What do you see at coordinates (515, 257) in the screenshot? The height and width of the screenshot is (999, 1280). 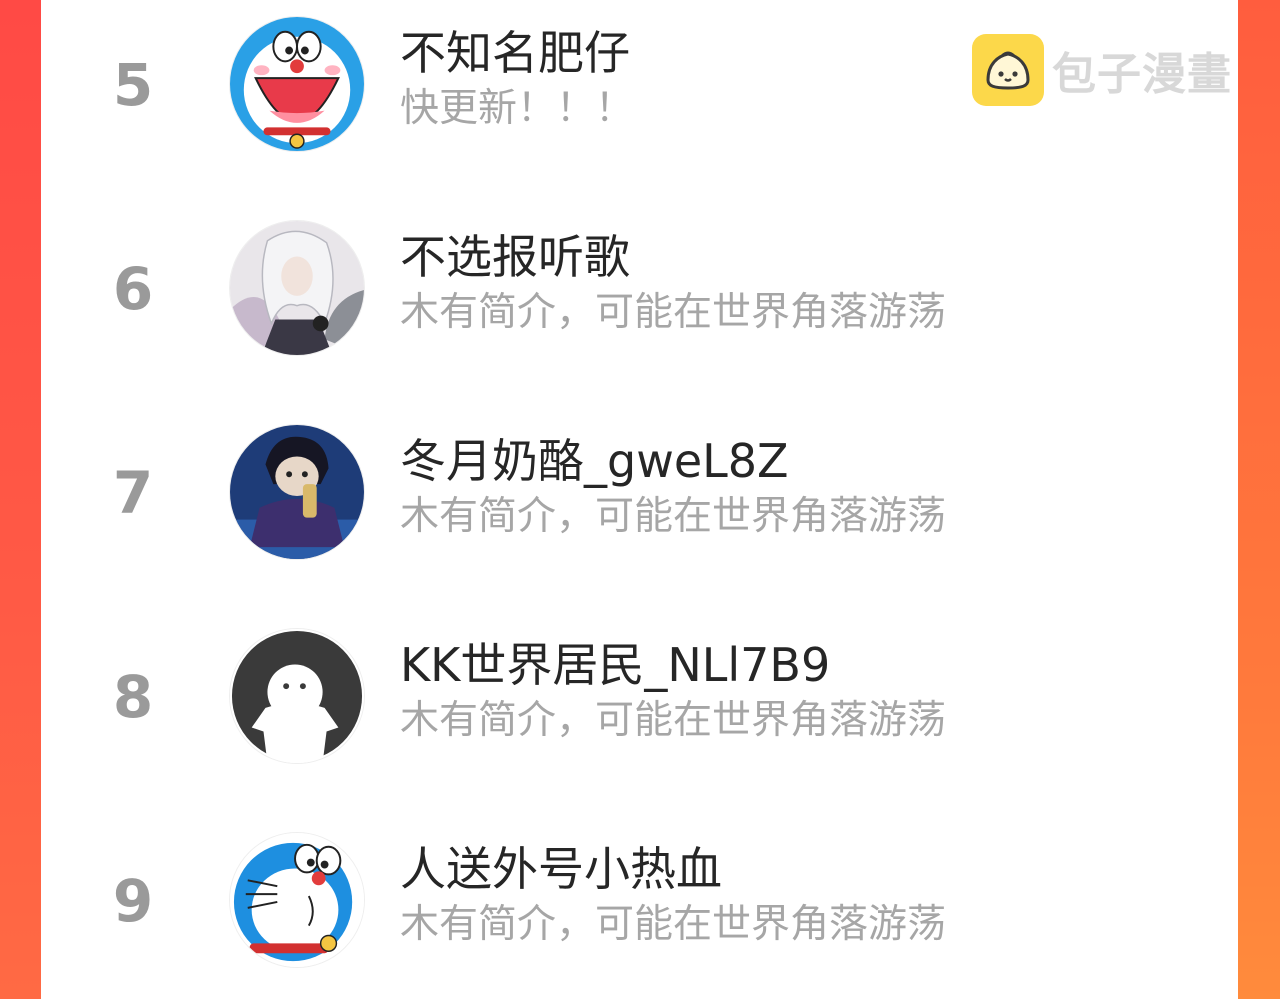 I see `user-name: 不选报听歌` at bounding box center [515, 257].